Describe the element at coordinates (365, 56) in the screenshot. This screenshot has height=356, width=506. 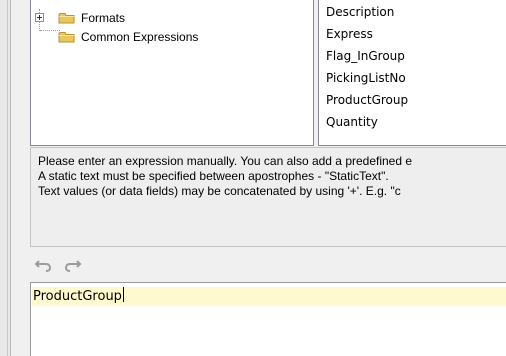
I see `field-item-flag-ingroup: Flag_InGroup` at that location.